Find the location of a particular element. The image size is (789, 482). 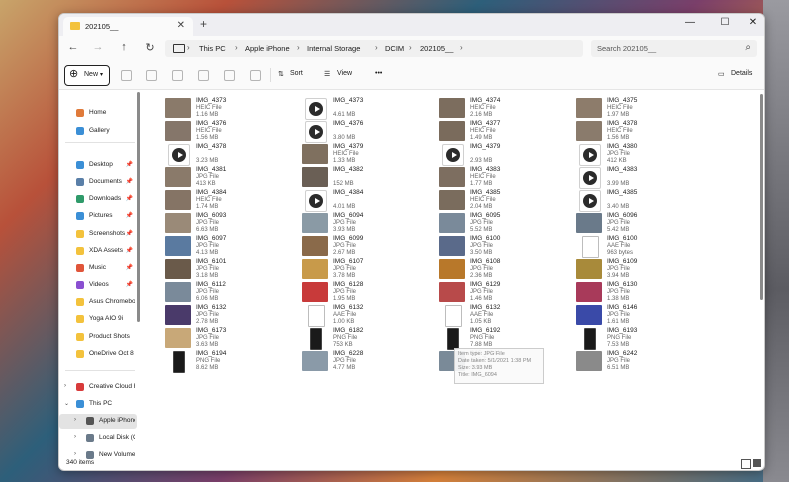

sidebar-item-desktop: Desktop 📌 is located at coordinates (98, 165).